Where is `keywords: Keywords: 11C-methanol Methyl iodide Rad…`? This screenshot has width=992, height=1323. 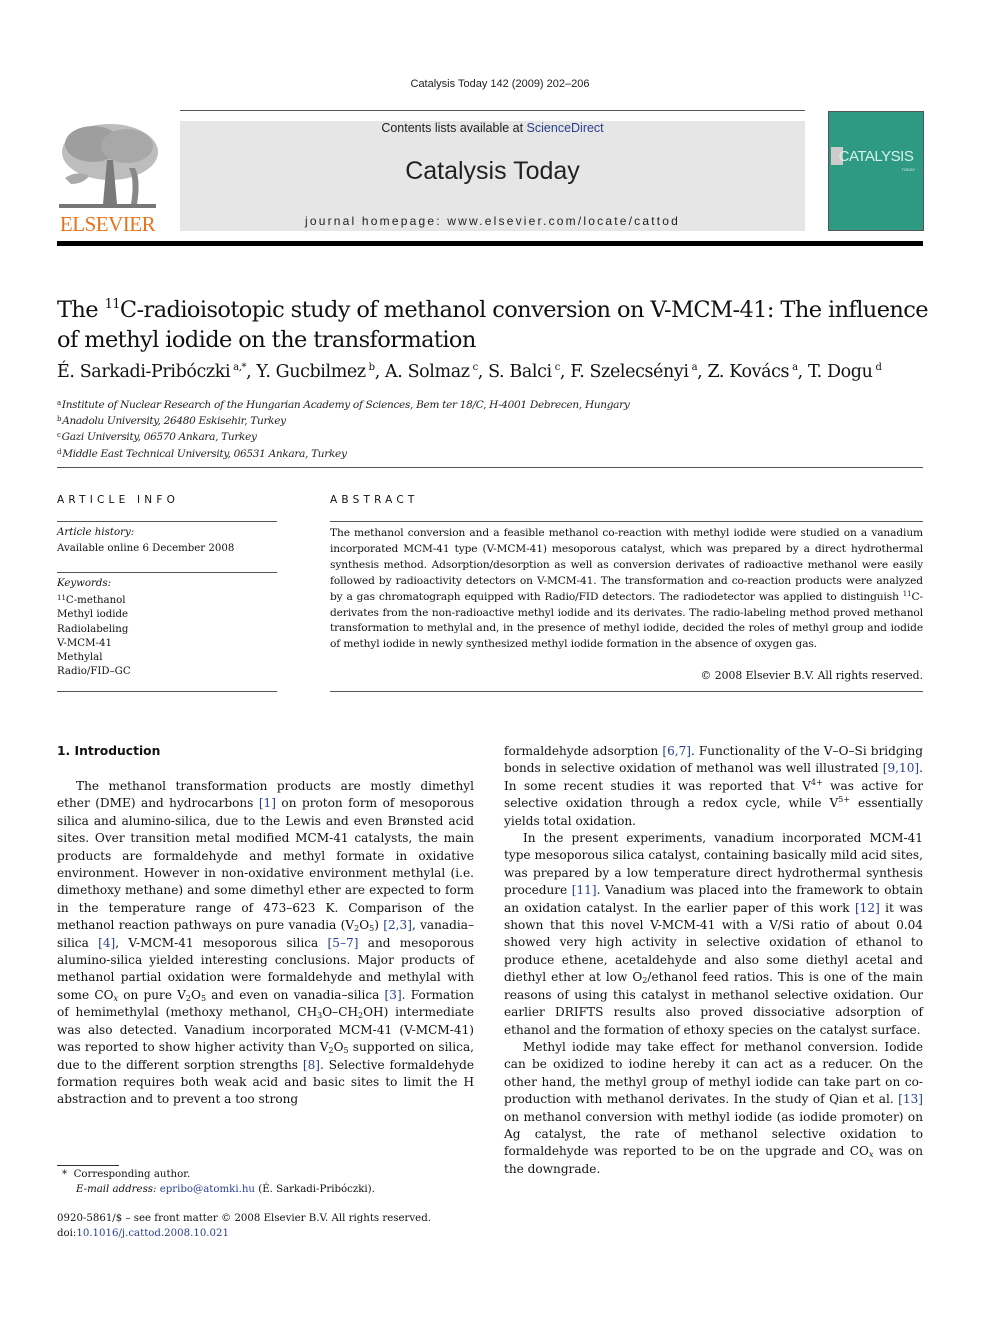
keywords: Keywords: 11C-methanol Methyl iodide Rad… is located at coordinates (94, 628).